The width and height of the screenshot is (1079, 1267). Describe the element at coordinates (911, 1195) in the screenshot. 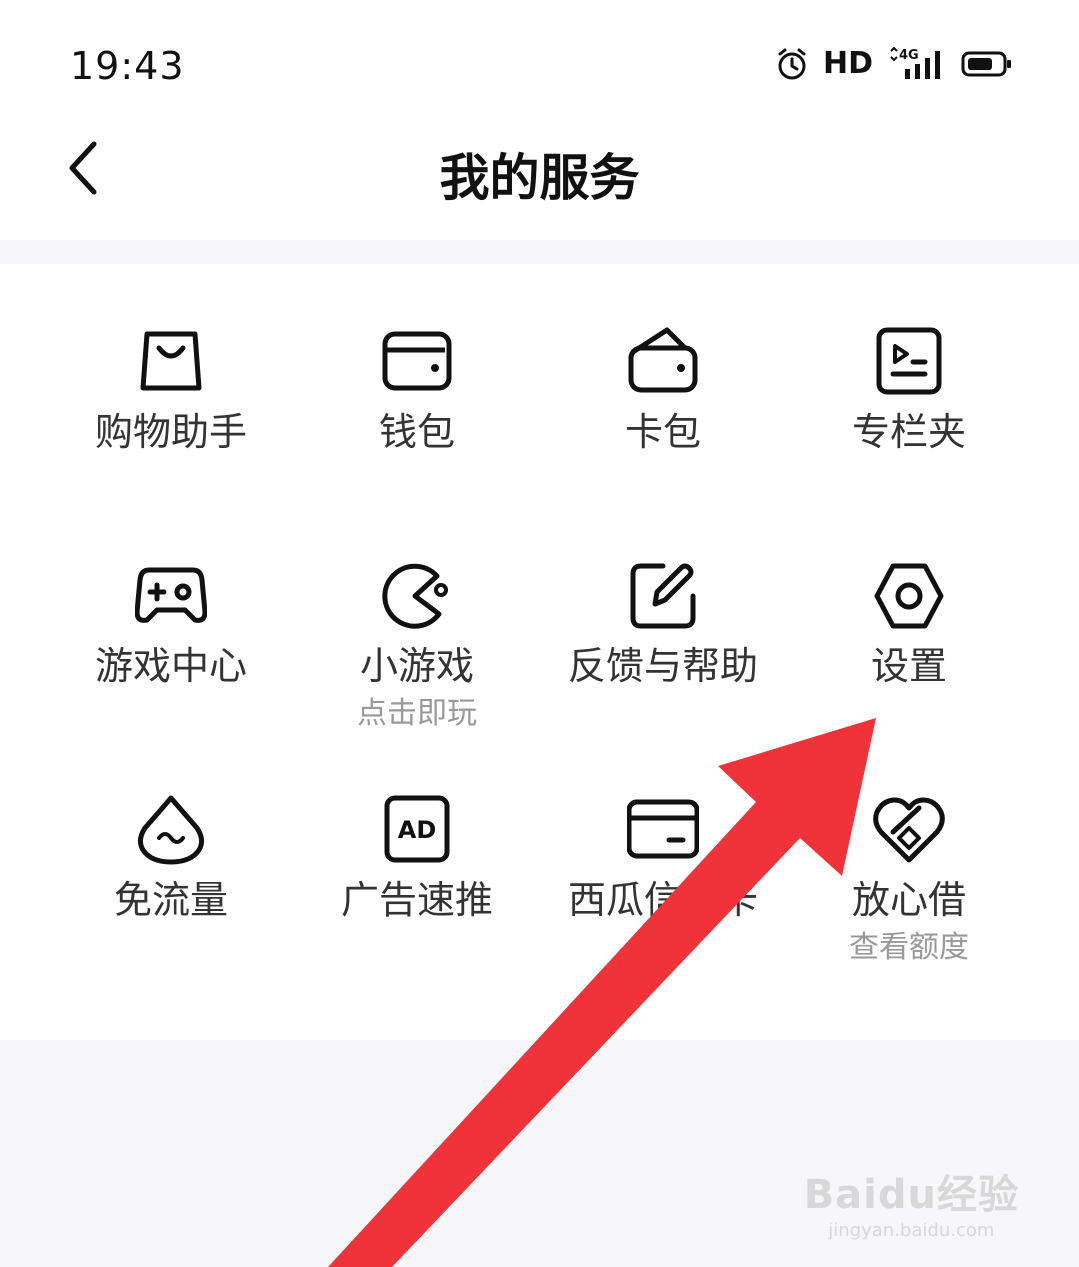

I see `watermark-logo: Baidu经验` at that location.